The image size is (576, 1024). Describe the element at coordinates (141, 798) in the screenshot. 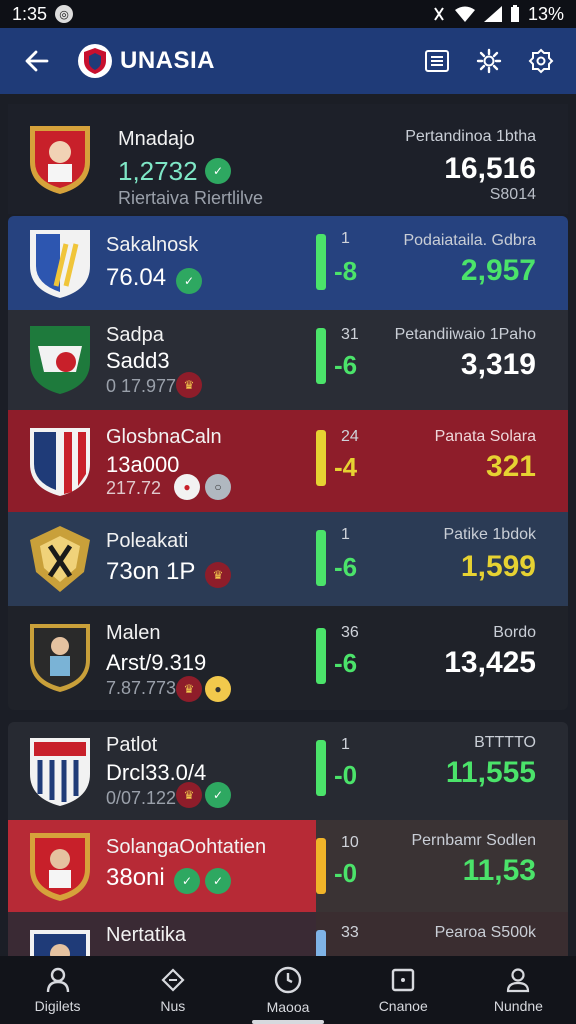

I see `team-sub: 0/07.122` at that location.